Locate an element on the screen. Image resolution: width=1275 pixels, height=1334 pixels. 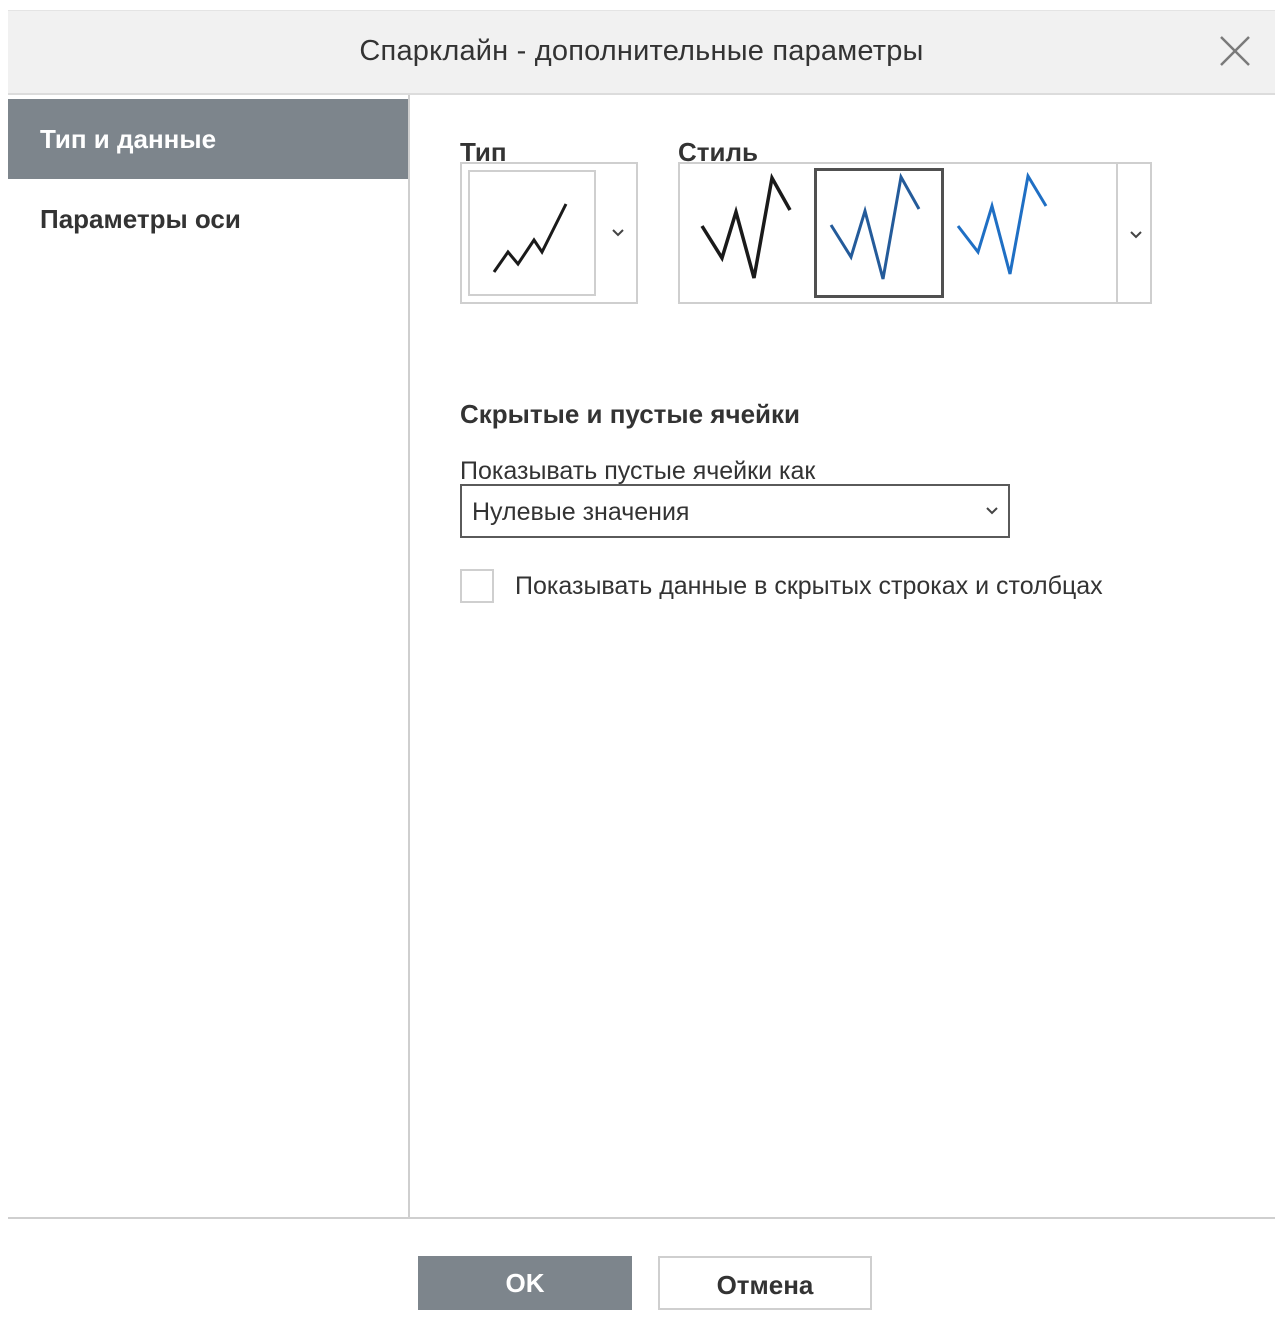
dialog-header: Спарклайн - дополнительные параметры is located at coordinates (641, 52).